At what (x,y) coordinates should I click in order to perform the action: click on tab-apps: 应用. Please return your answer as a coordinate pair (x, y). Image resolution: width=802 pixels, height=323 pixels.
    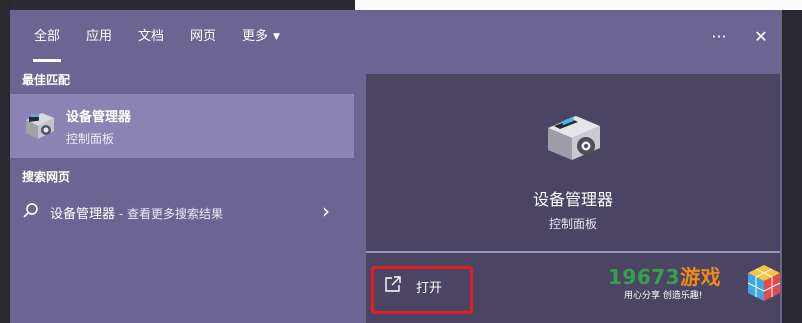
    Looking at the image, I should click on (99, 37).